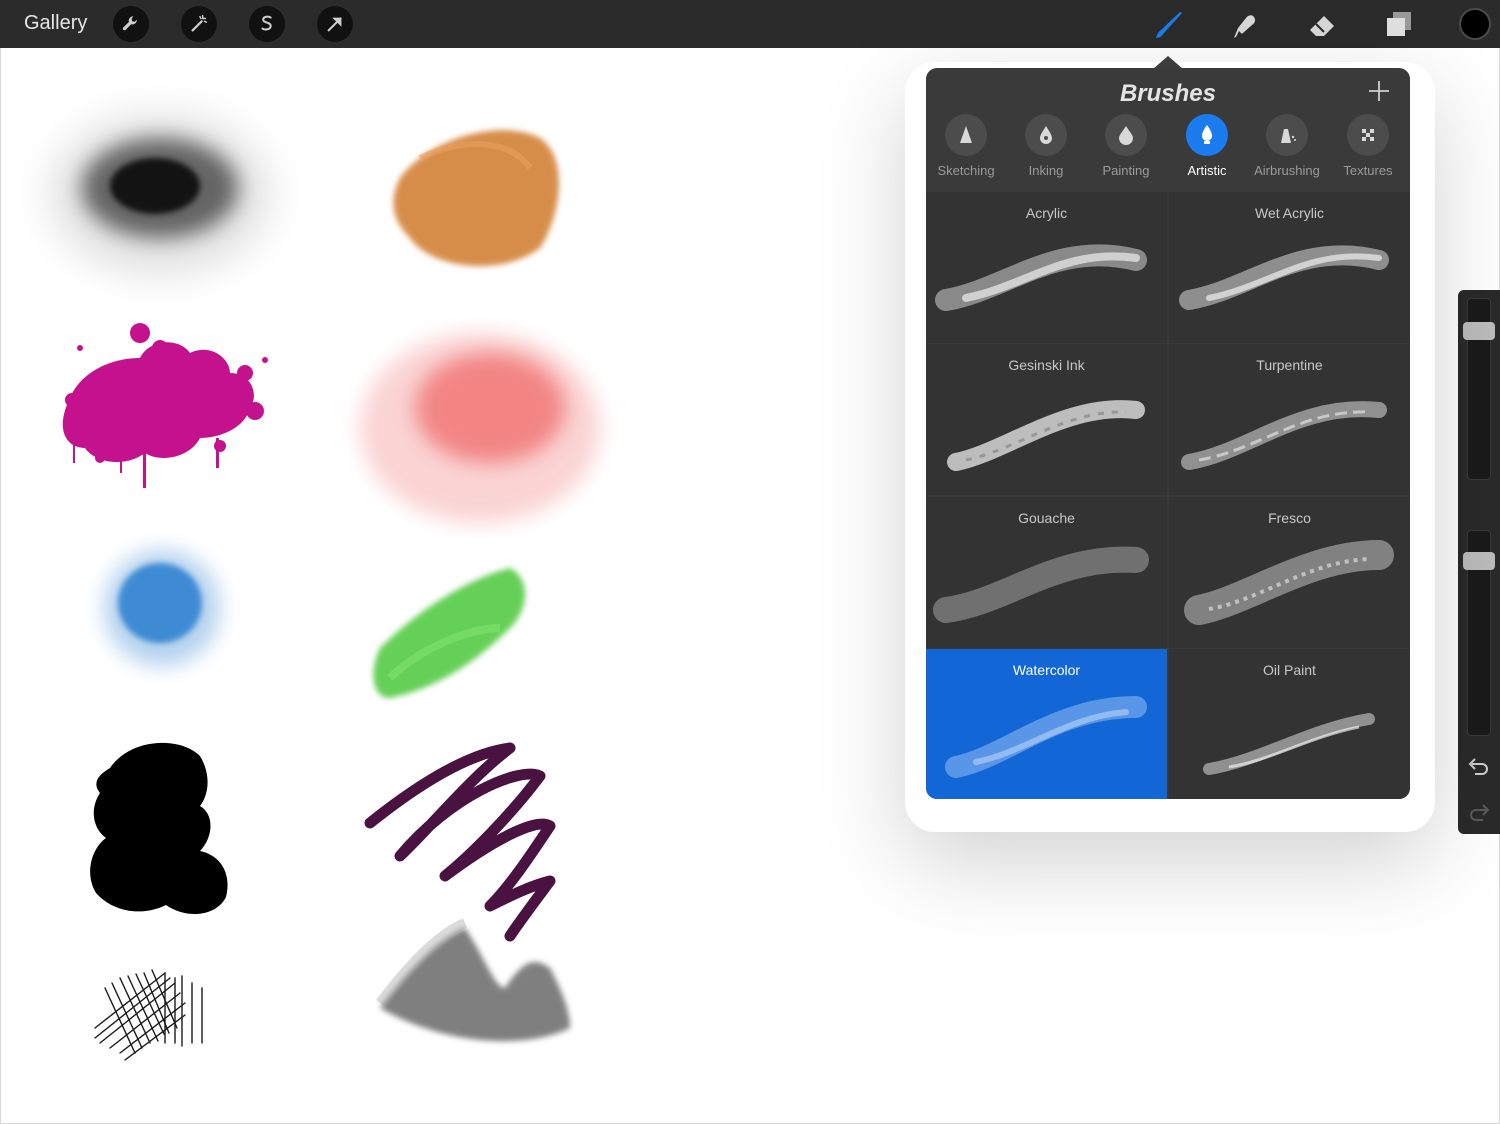  I want to click on layers-icon, so click(1399, 25).